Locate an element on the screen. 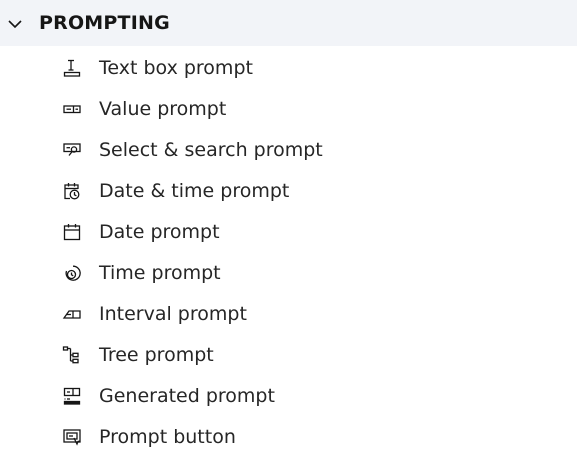 The image size is (577, 464). select-search-prompt-icon is located at coordinates (72, 150).